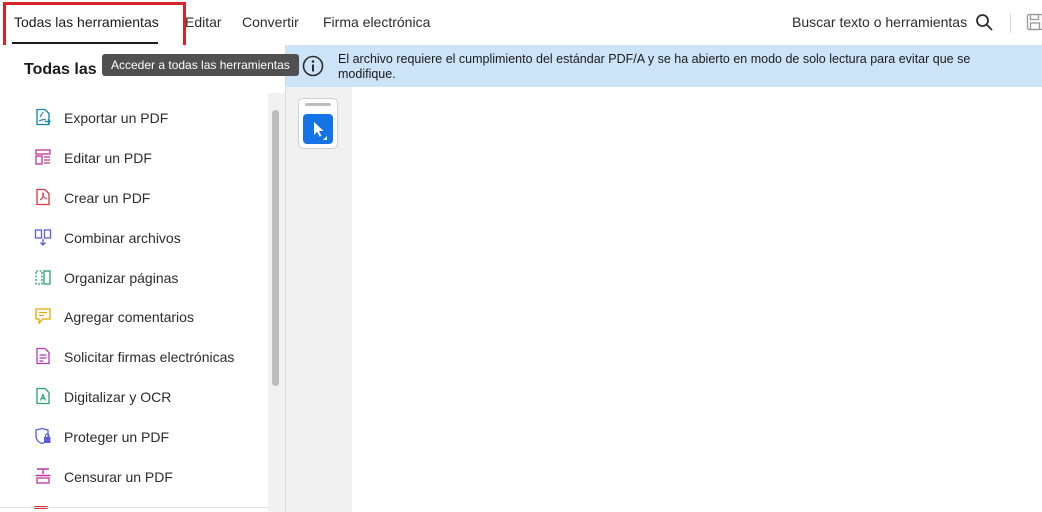  I want to click on tool-add-comments: Agregar comentarios, so click(134, 316).